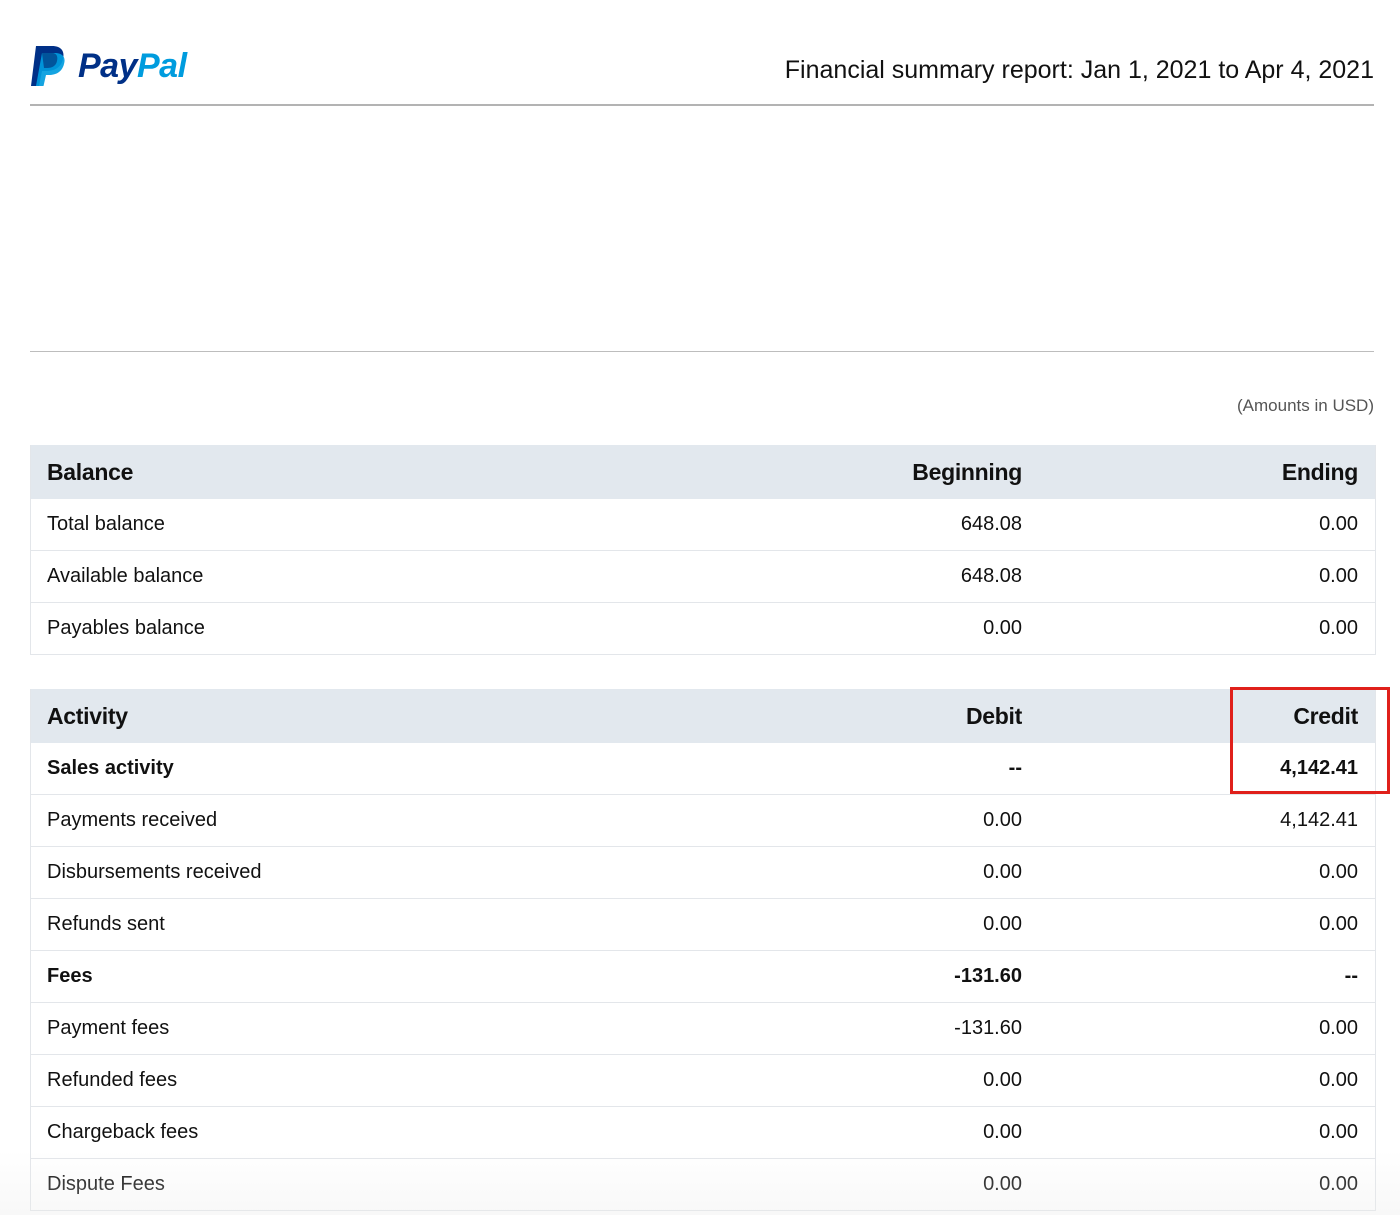 The height and width of the screenshot is (1215, 1400). Describe the element at coordinates (703, 821) in the screenshot. I see `table-row: Payments received 0.00 4,142.41` at that location.